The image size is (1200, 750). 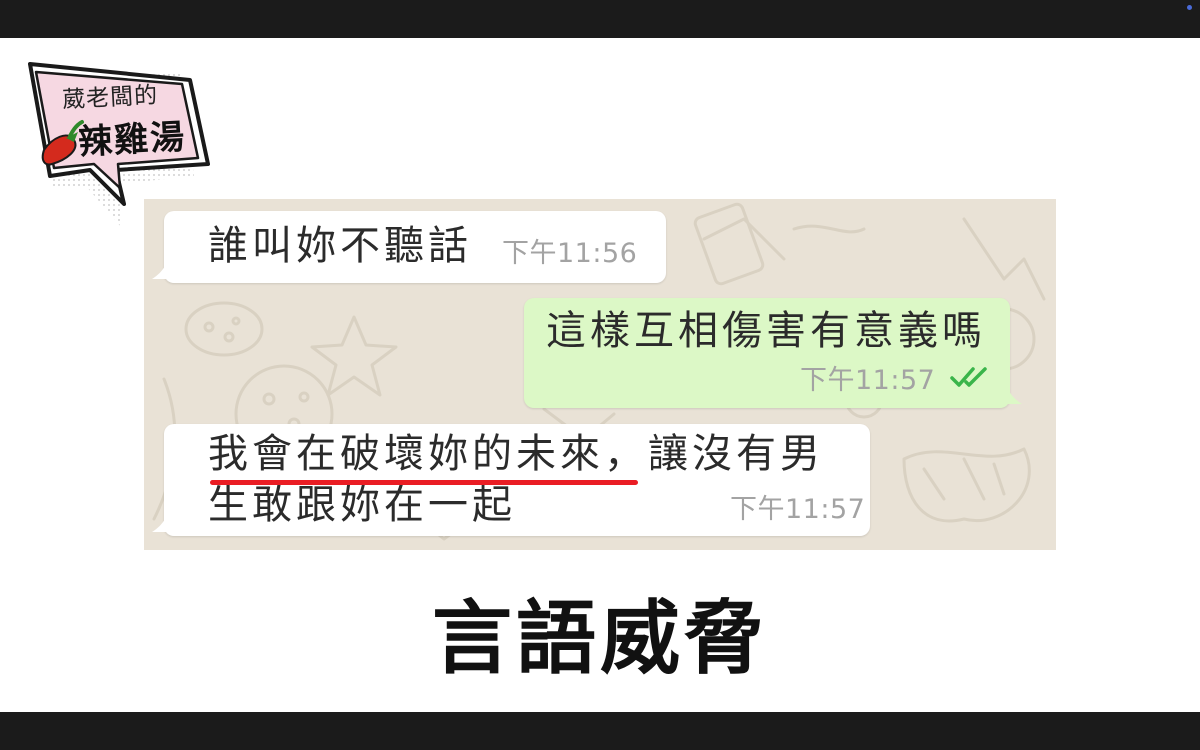 I want to click on message-text: 誰叫妳不聽話, so click(x=340, y=246).